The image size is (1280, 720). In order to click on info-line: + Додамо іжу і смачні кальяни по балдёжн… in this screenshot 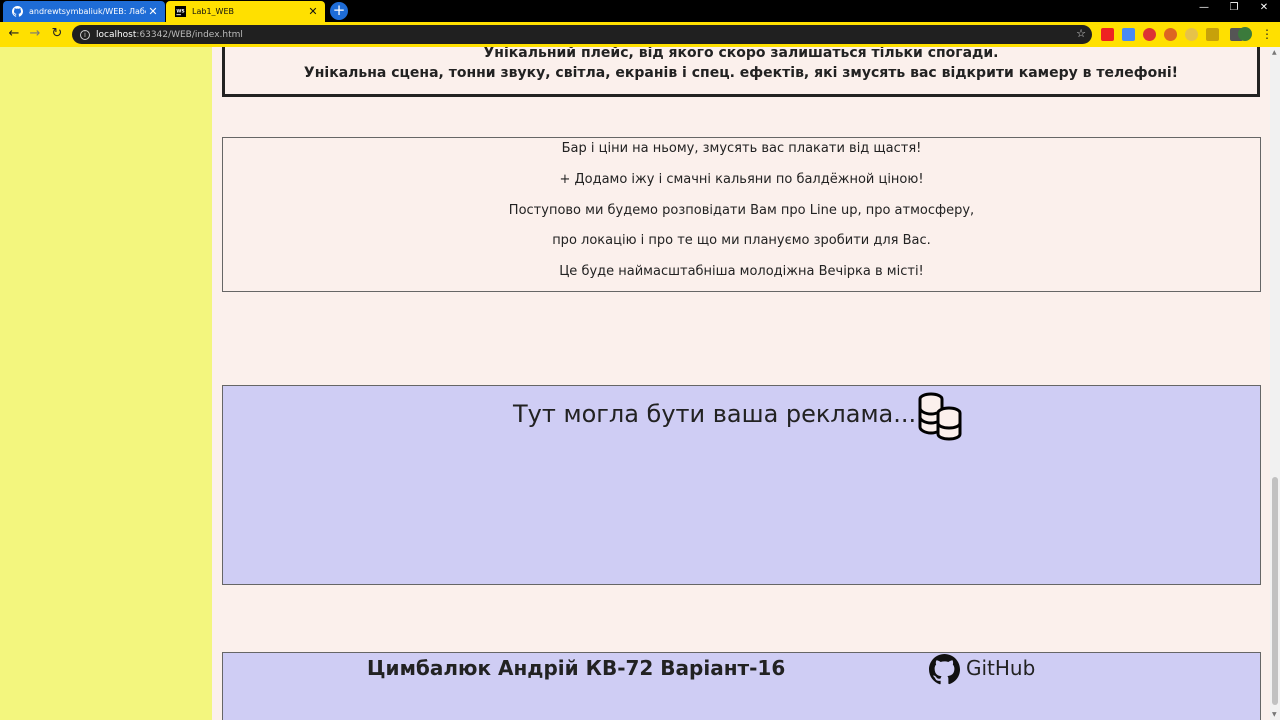, I will do `click(741, 179)`.